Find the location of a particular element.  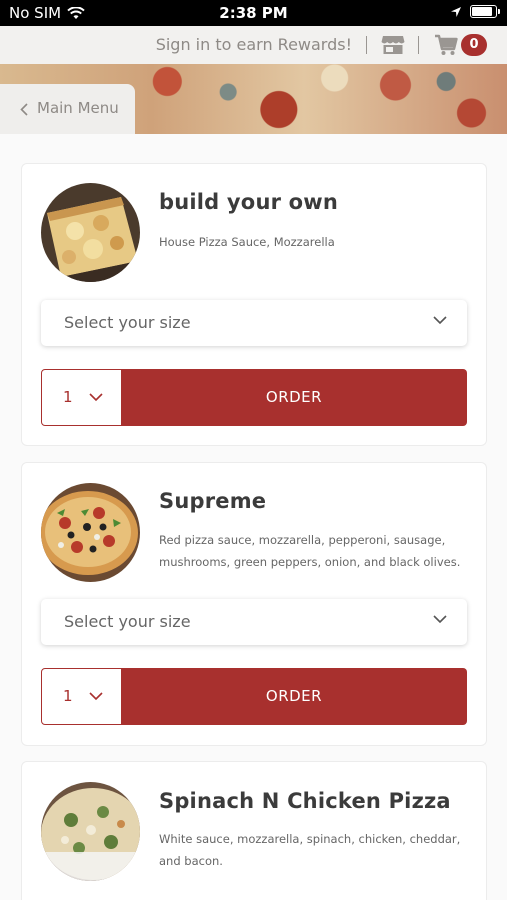

main-menu-back-button: Main Menu is located at coordinates (67, 109).